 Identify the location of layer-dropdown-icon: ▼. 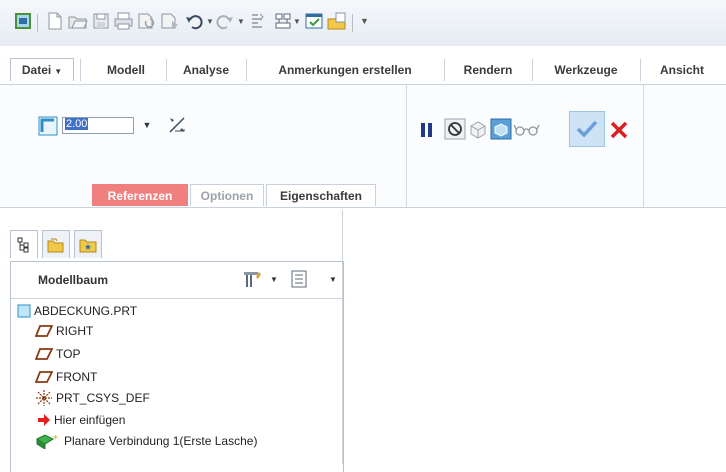
(297, 21).